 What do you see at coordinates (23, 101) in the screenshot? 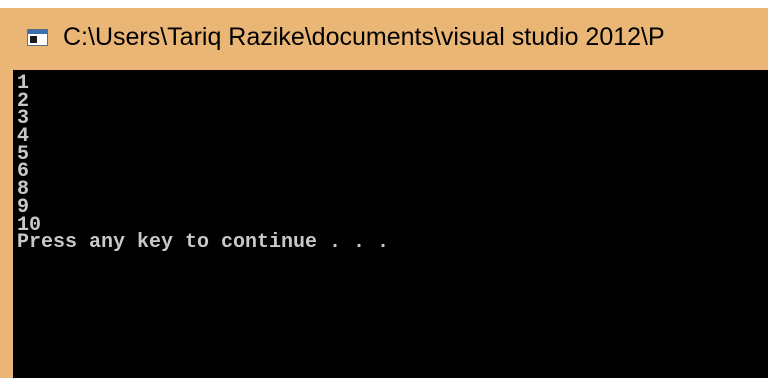
I see `console-line: 2` at bounding box center [23, 101].